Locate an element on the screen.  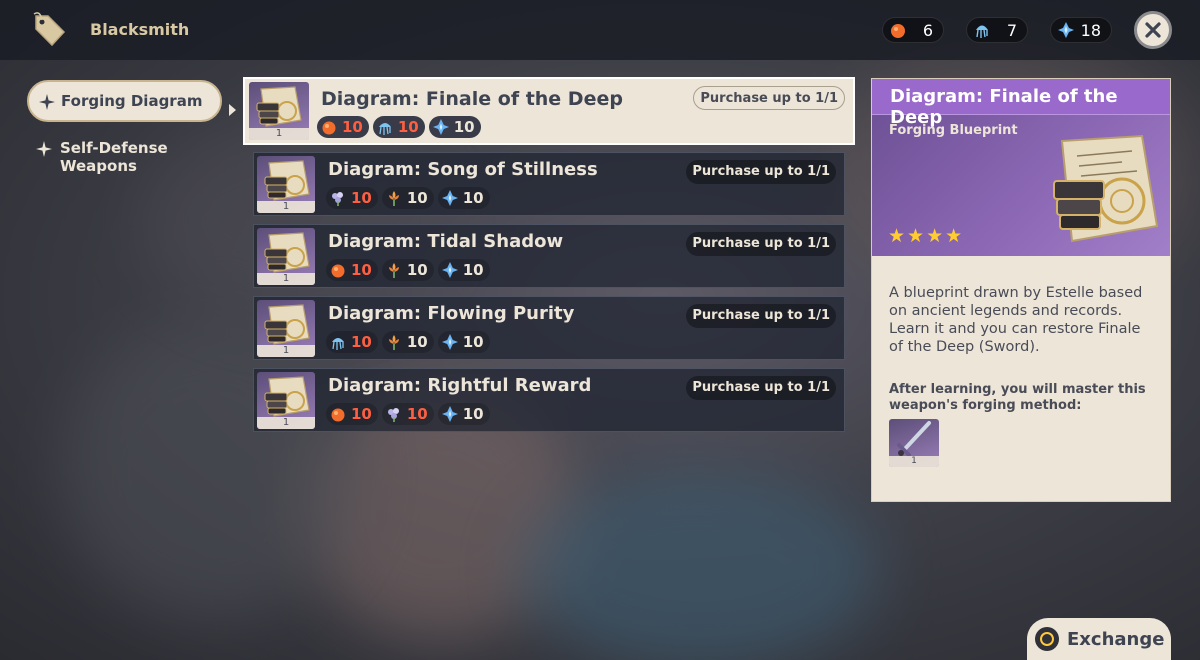
exchange-label: Exchange is located at coordinates (1116, 639).